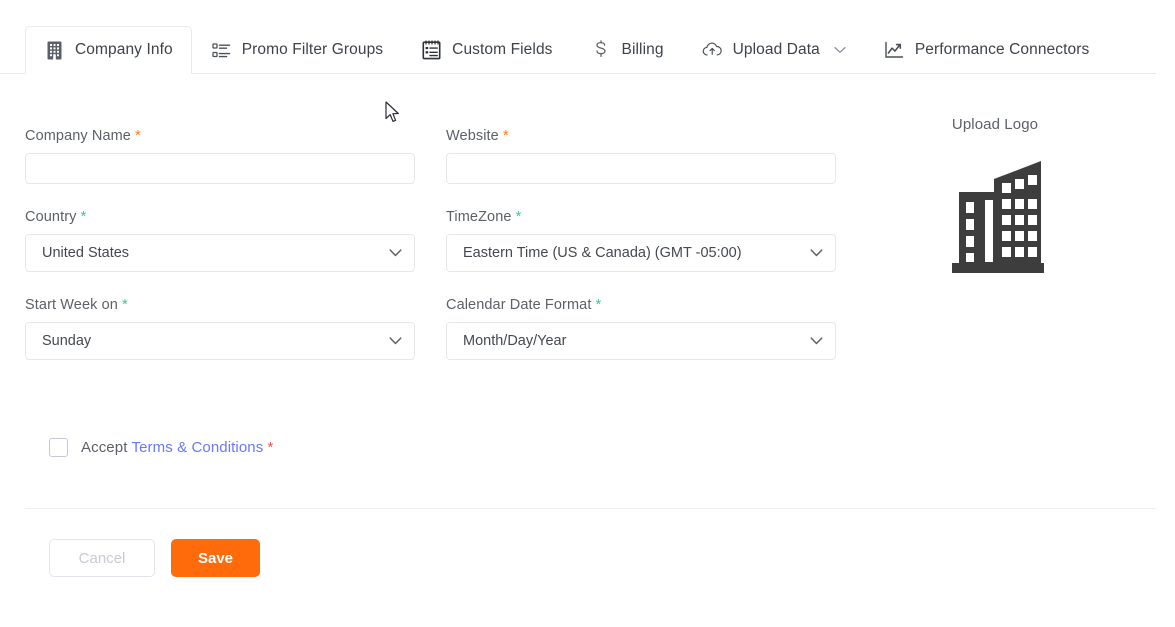  I want to click on field-country: Country * United States, so click(220, 240).